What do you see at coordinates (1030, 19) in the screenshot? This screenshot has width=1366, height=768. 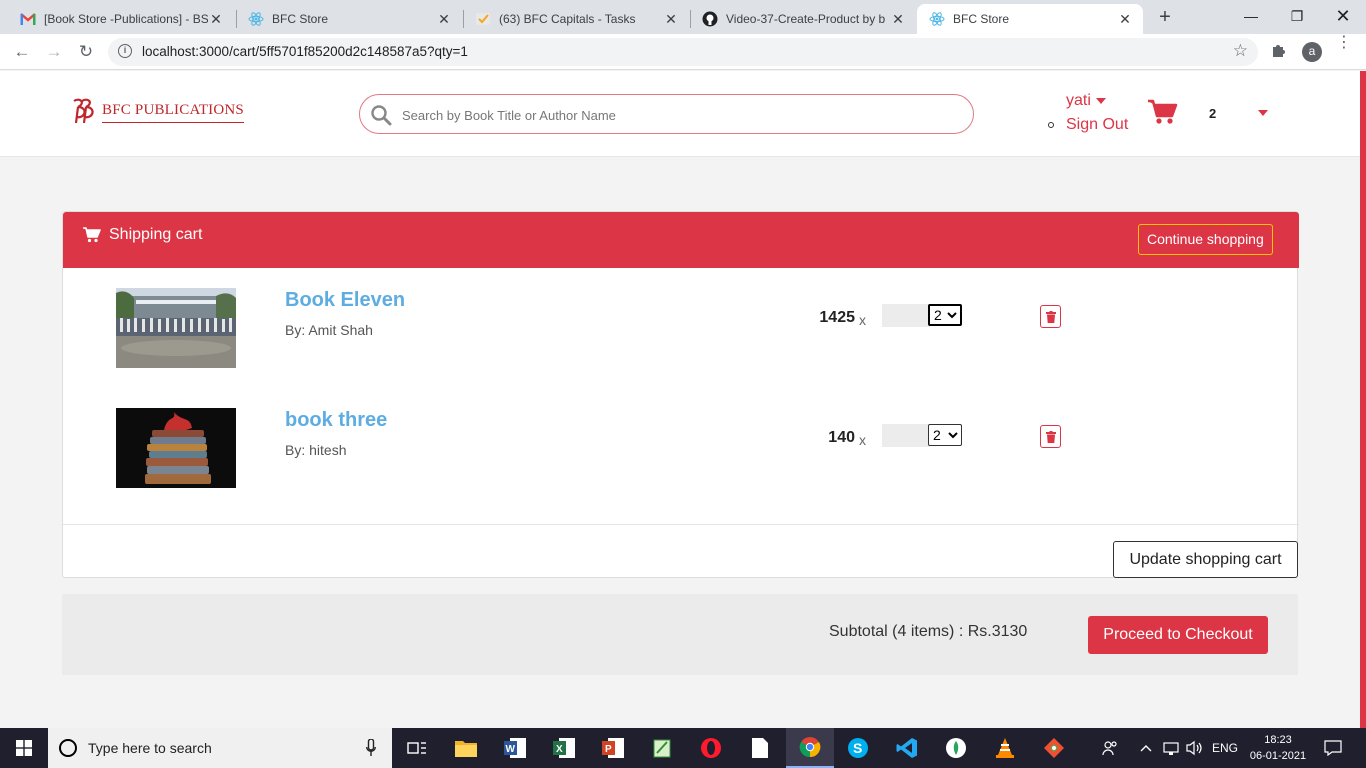 I see `browser-tab-4: BFC Store ✕` at bounding box center [1030, 19].